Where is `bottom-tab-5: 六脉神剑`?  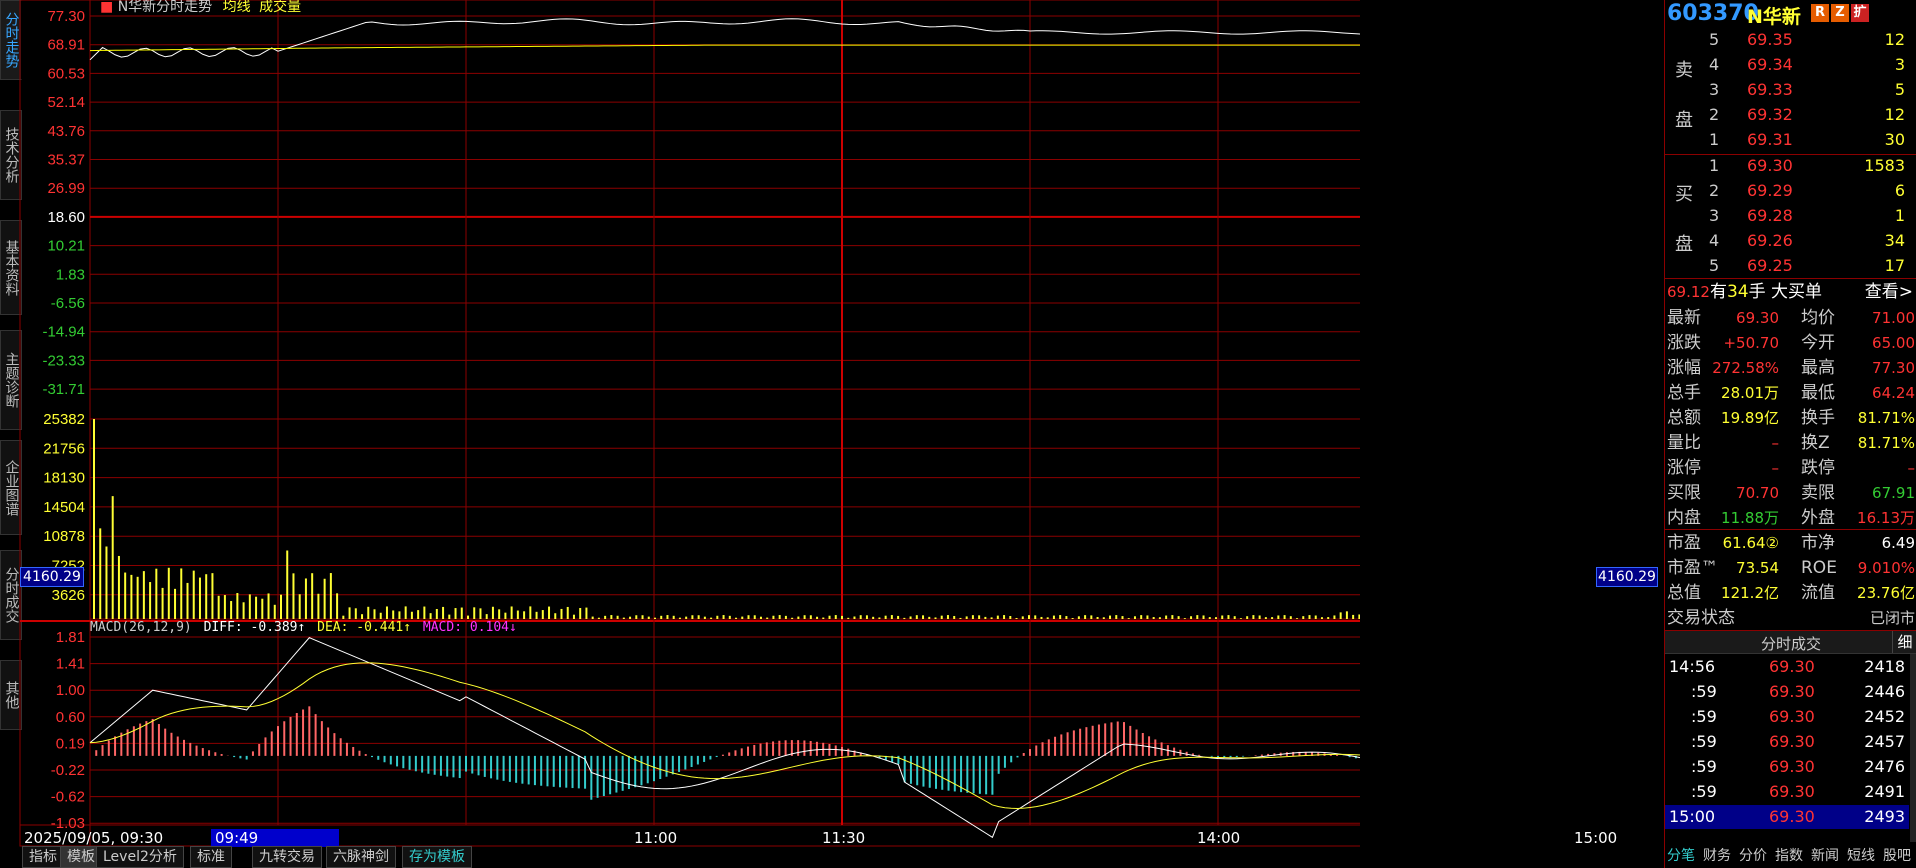 bottom-tab-5: 六脉神剑 is located at coordinates (361, 857).